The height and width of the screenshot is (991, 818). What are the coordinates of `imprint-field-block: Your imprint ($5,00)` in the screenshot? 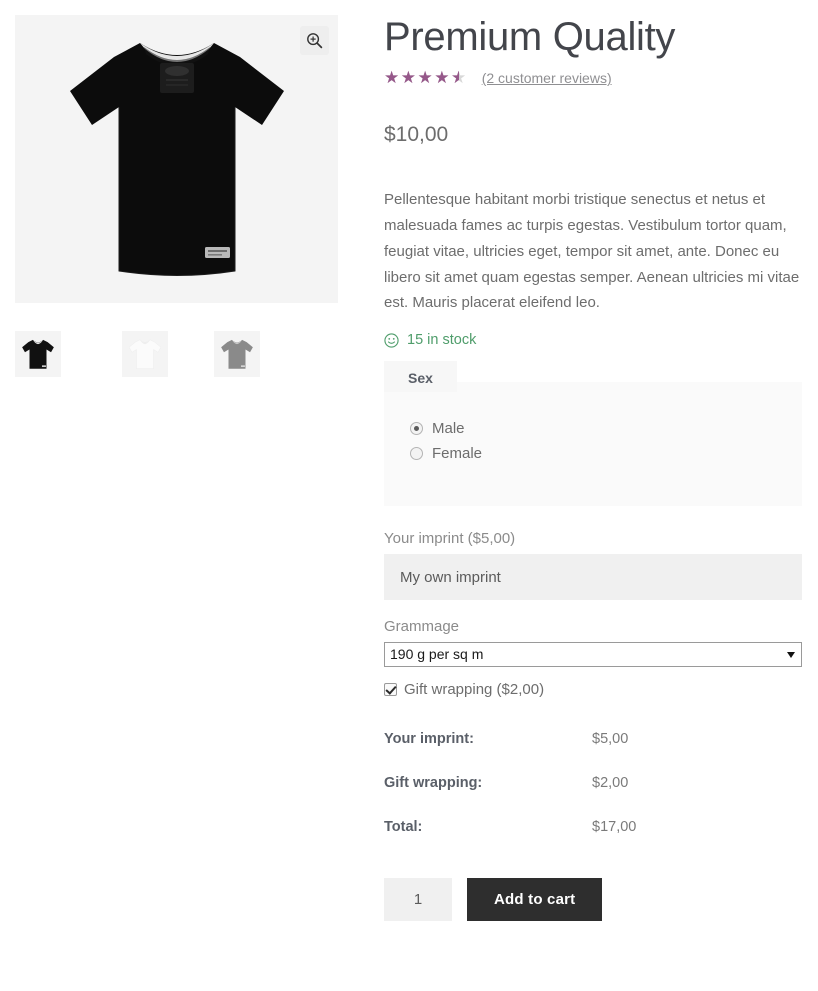 It's located at (594, 565).